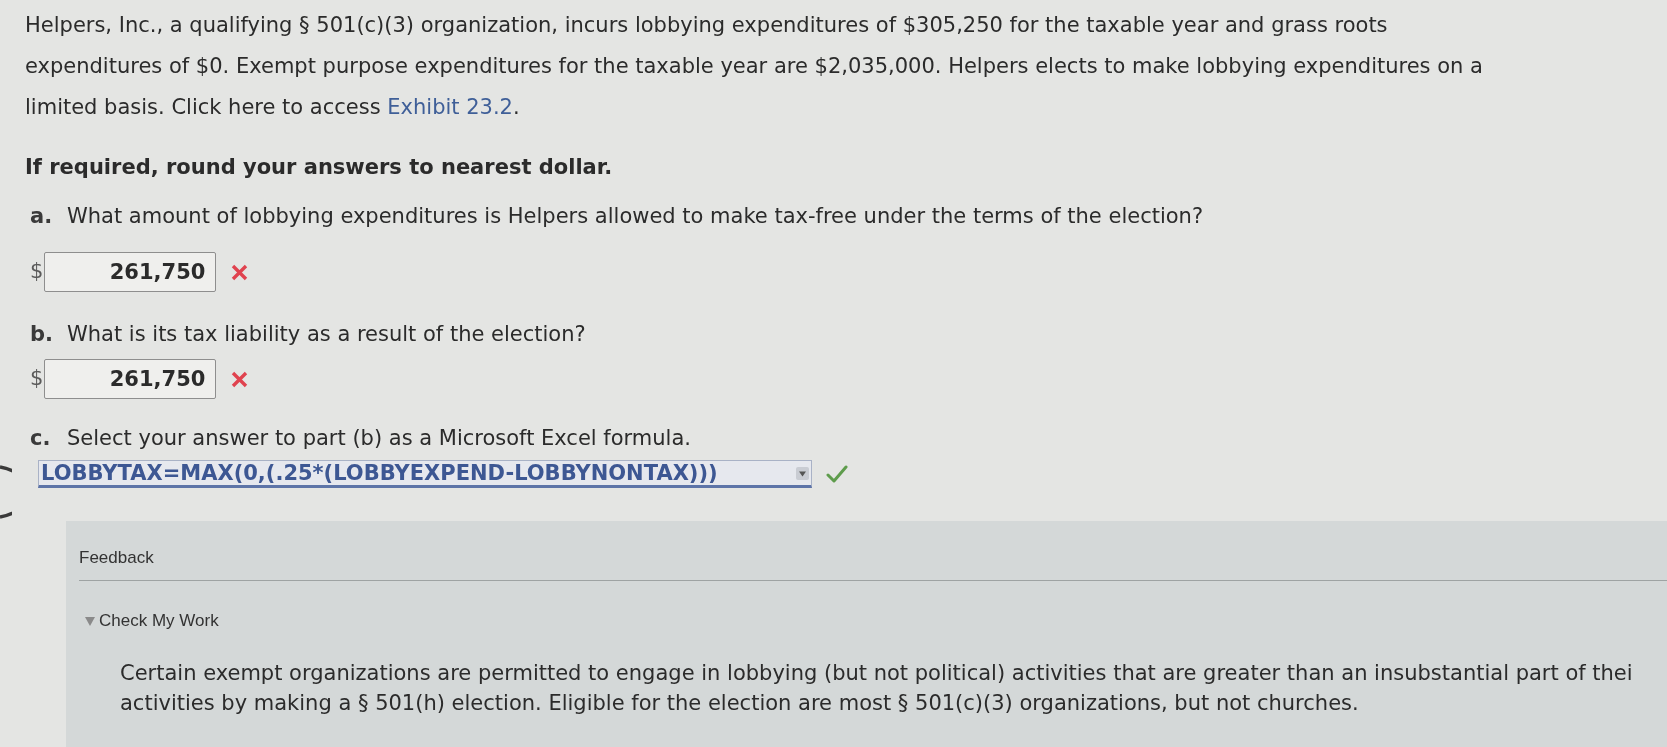  What do you see at coordinates (41, 334) in the screenshot?
I see `question-label: b.` at bounding box center [41, 334].